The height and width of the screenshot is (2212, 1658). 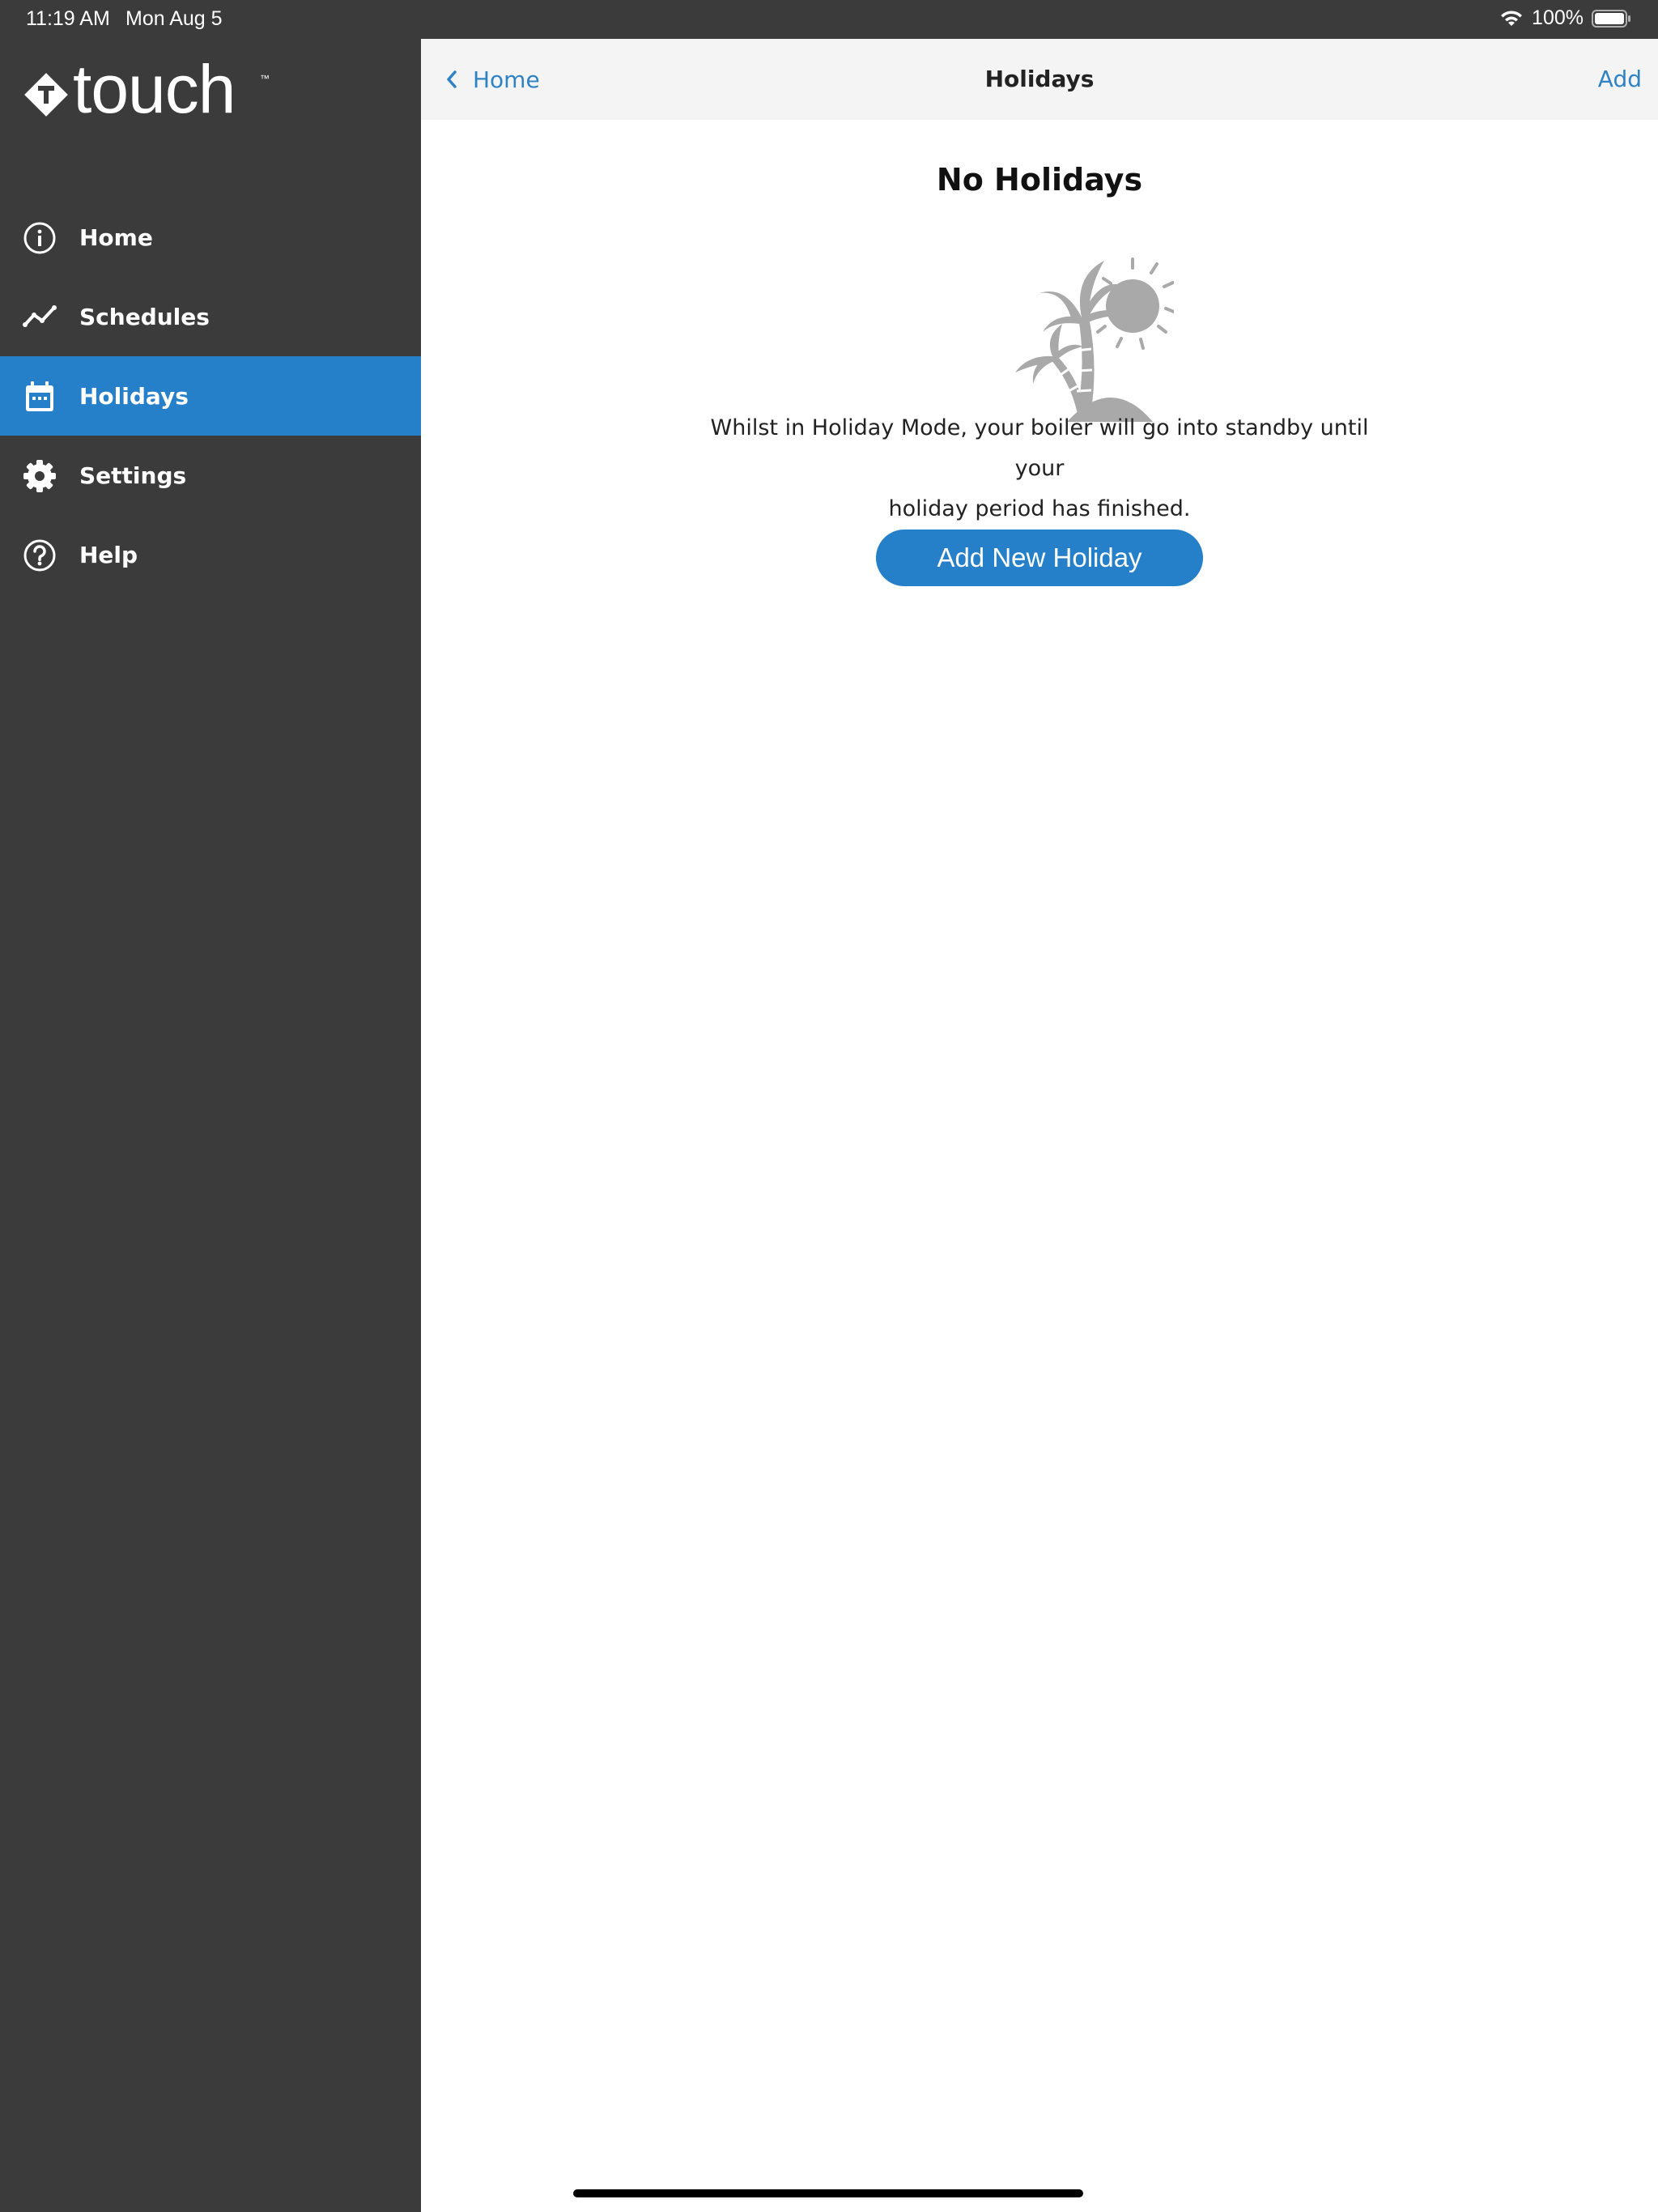 What do you see at coordinates (1039, 558) in the screenshot?
I see `add-new-holiday-button: Add New Holiday` at bounding box center [1039, 558].